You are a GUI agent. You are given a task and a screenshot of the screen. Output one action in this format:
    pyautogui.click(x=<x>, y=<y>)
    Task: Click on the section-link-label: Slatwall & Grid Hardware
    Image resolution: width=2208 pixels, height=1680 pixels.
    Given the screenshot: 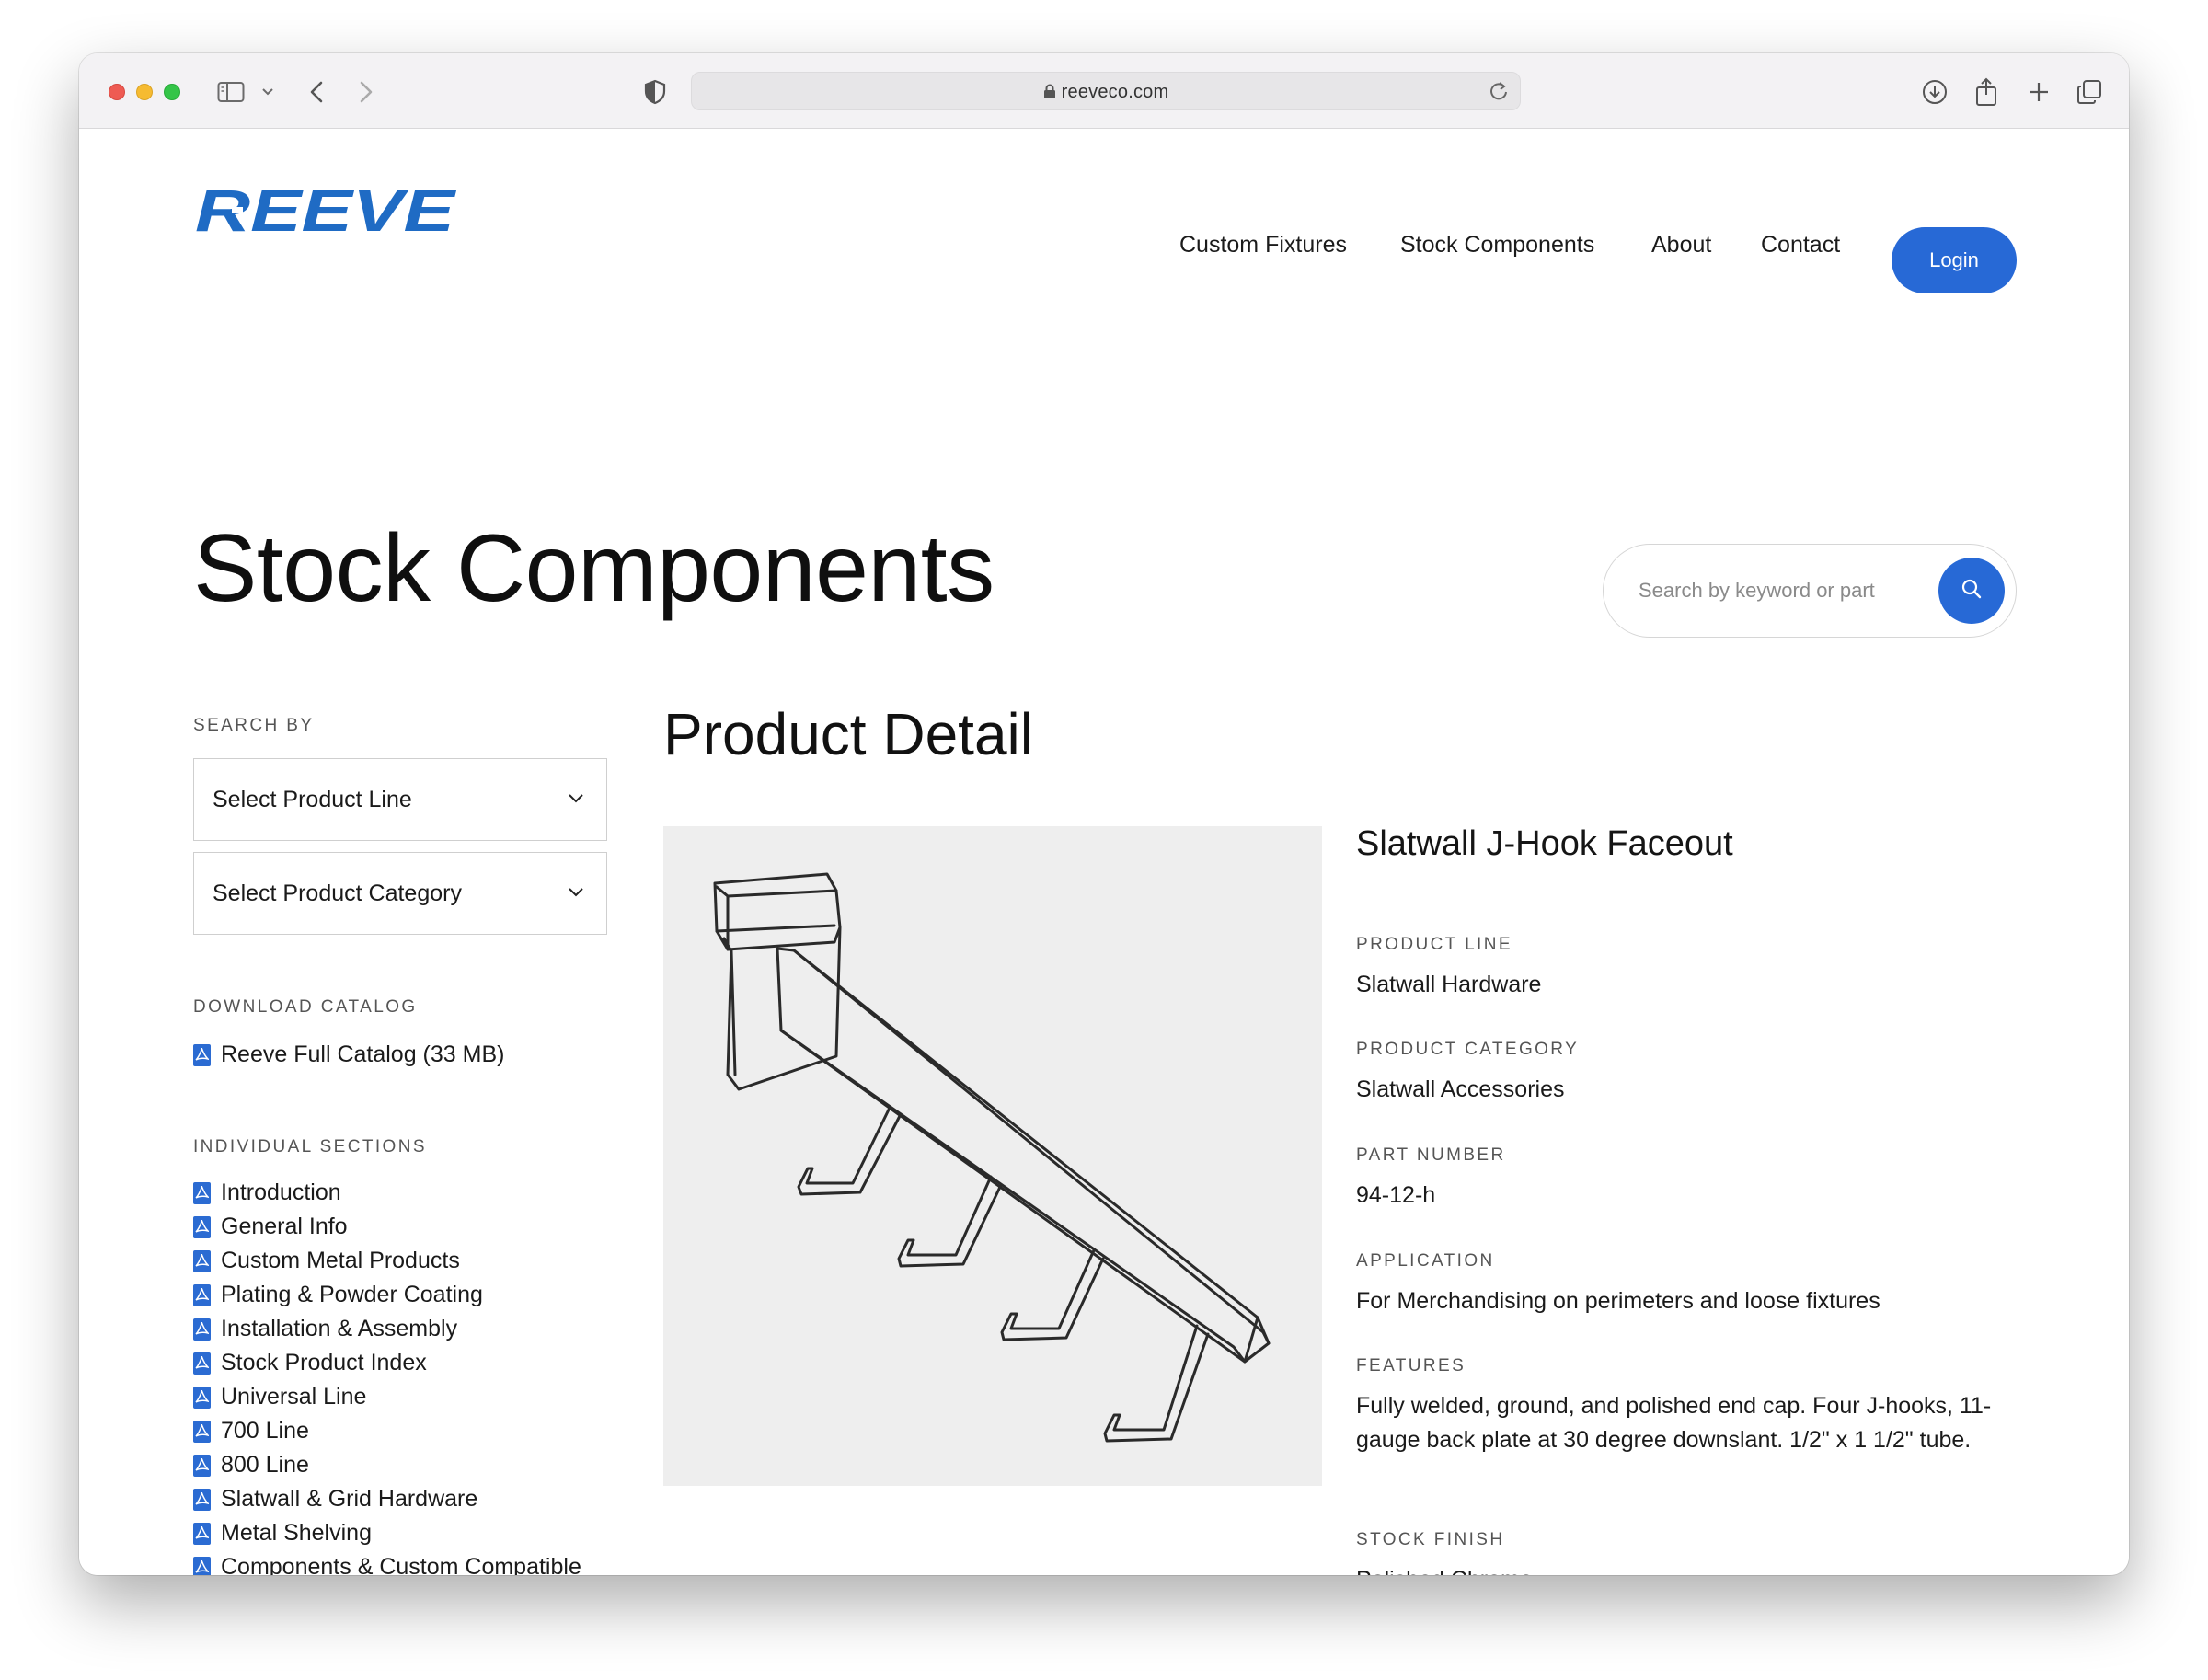 What is the action you would take?
    pyautogui.click(x=349, y=1499)
    